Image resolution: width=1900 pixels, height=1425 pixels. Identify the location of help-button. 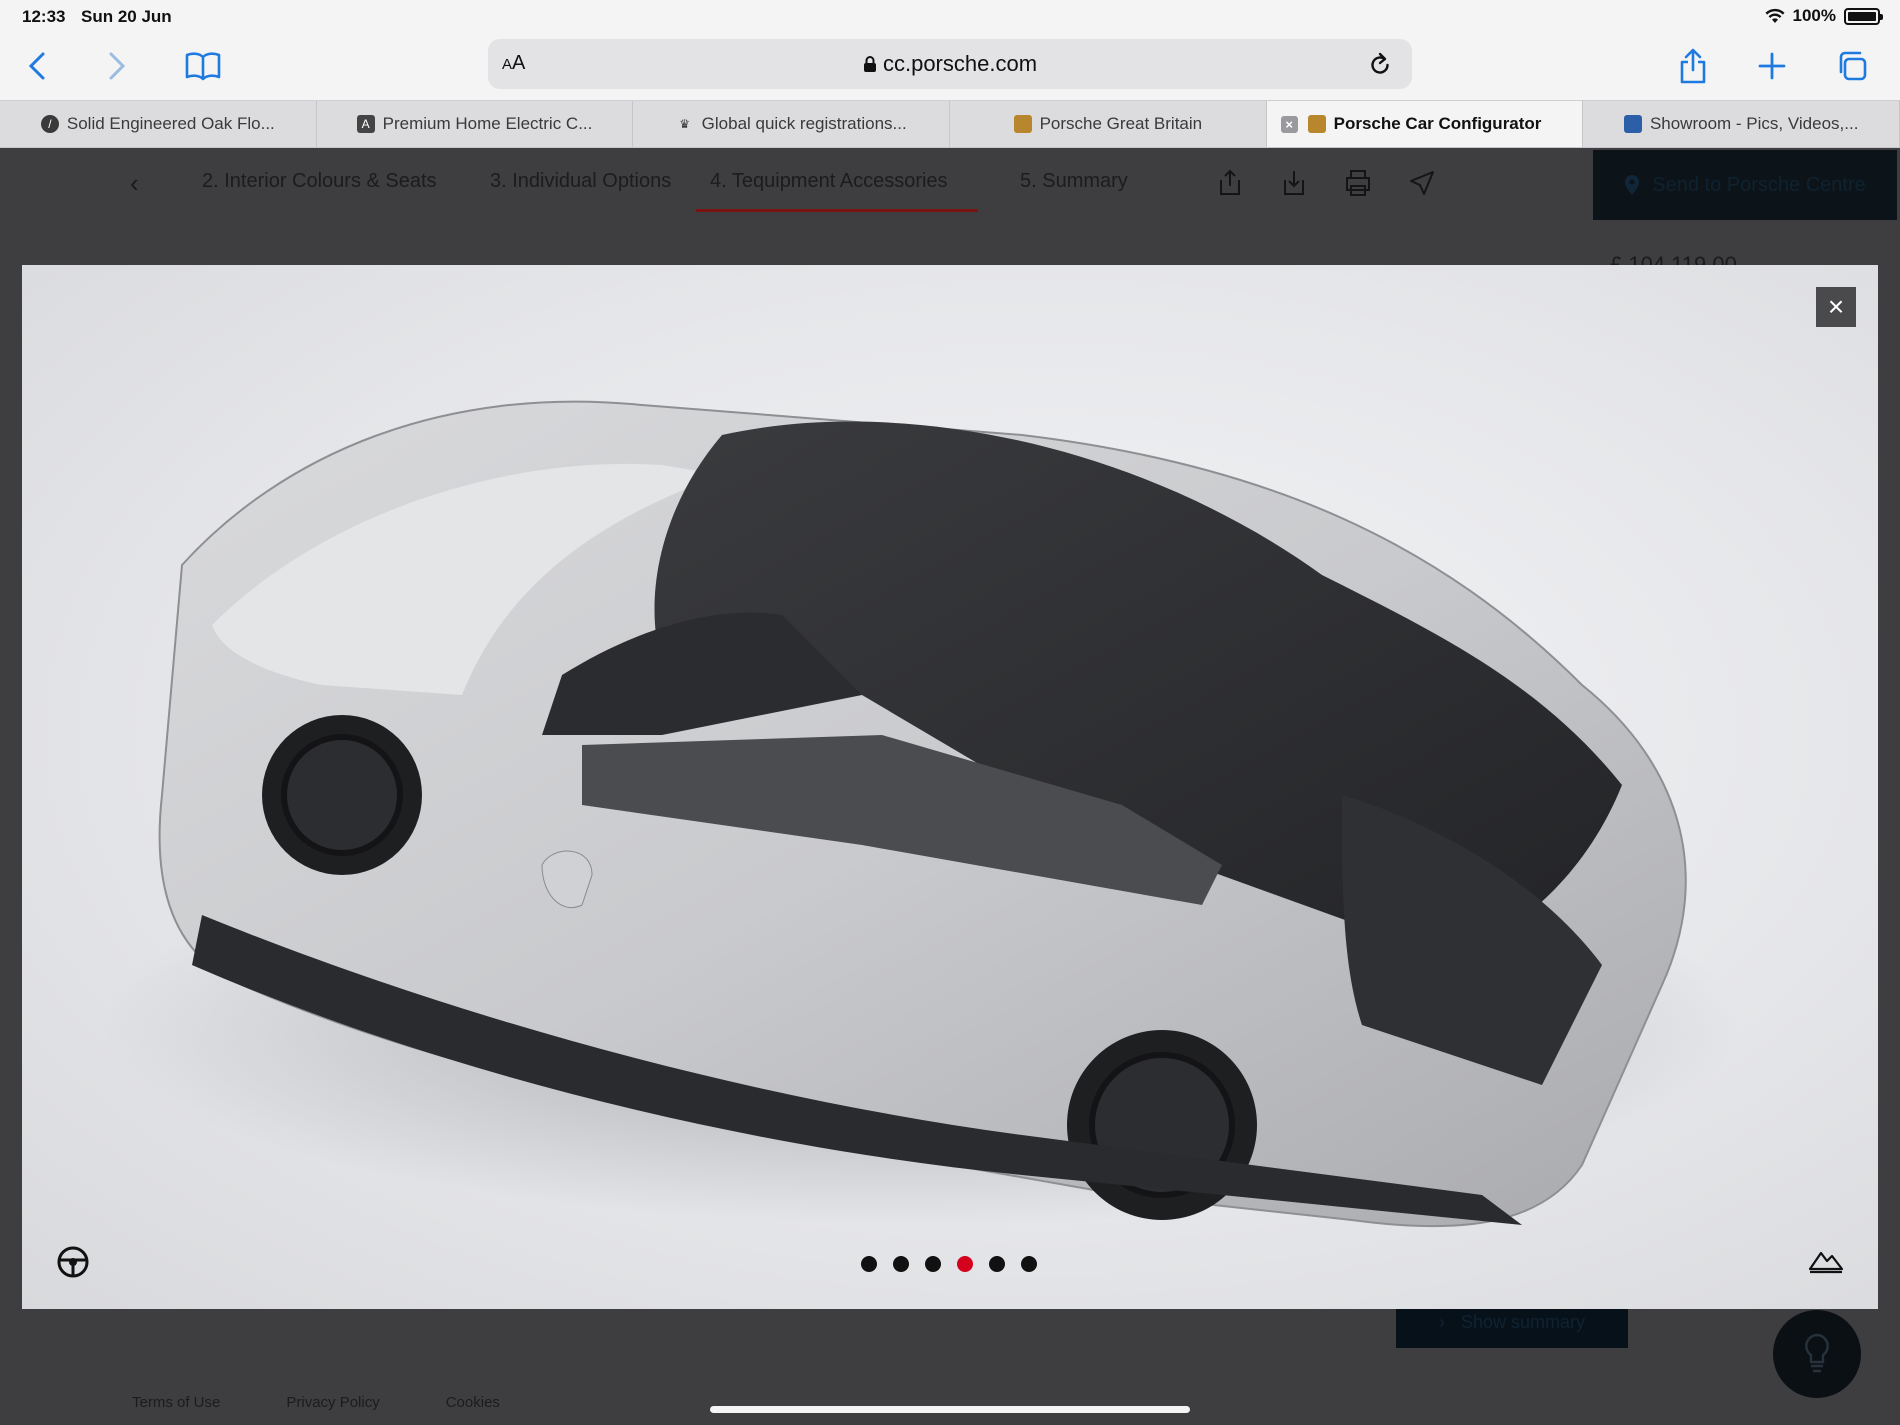
(1817, 1354).